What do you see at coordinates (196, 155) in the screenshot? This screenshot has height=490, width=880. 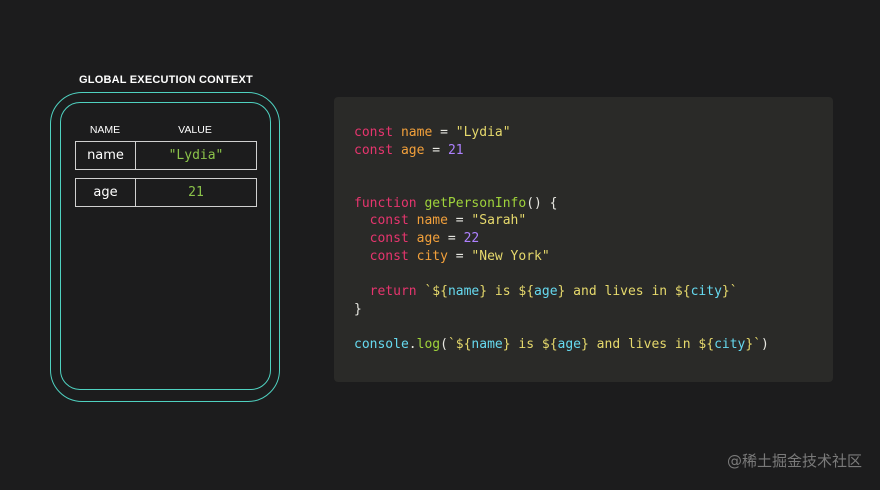 I see `variable-value-cell: "Lydia"` at bounding box center [196, 155].